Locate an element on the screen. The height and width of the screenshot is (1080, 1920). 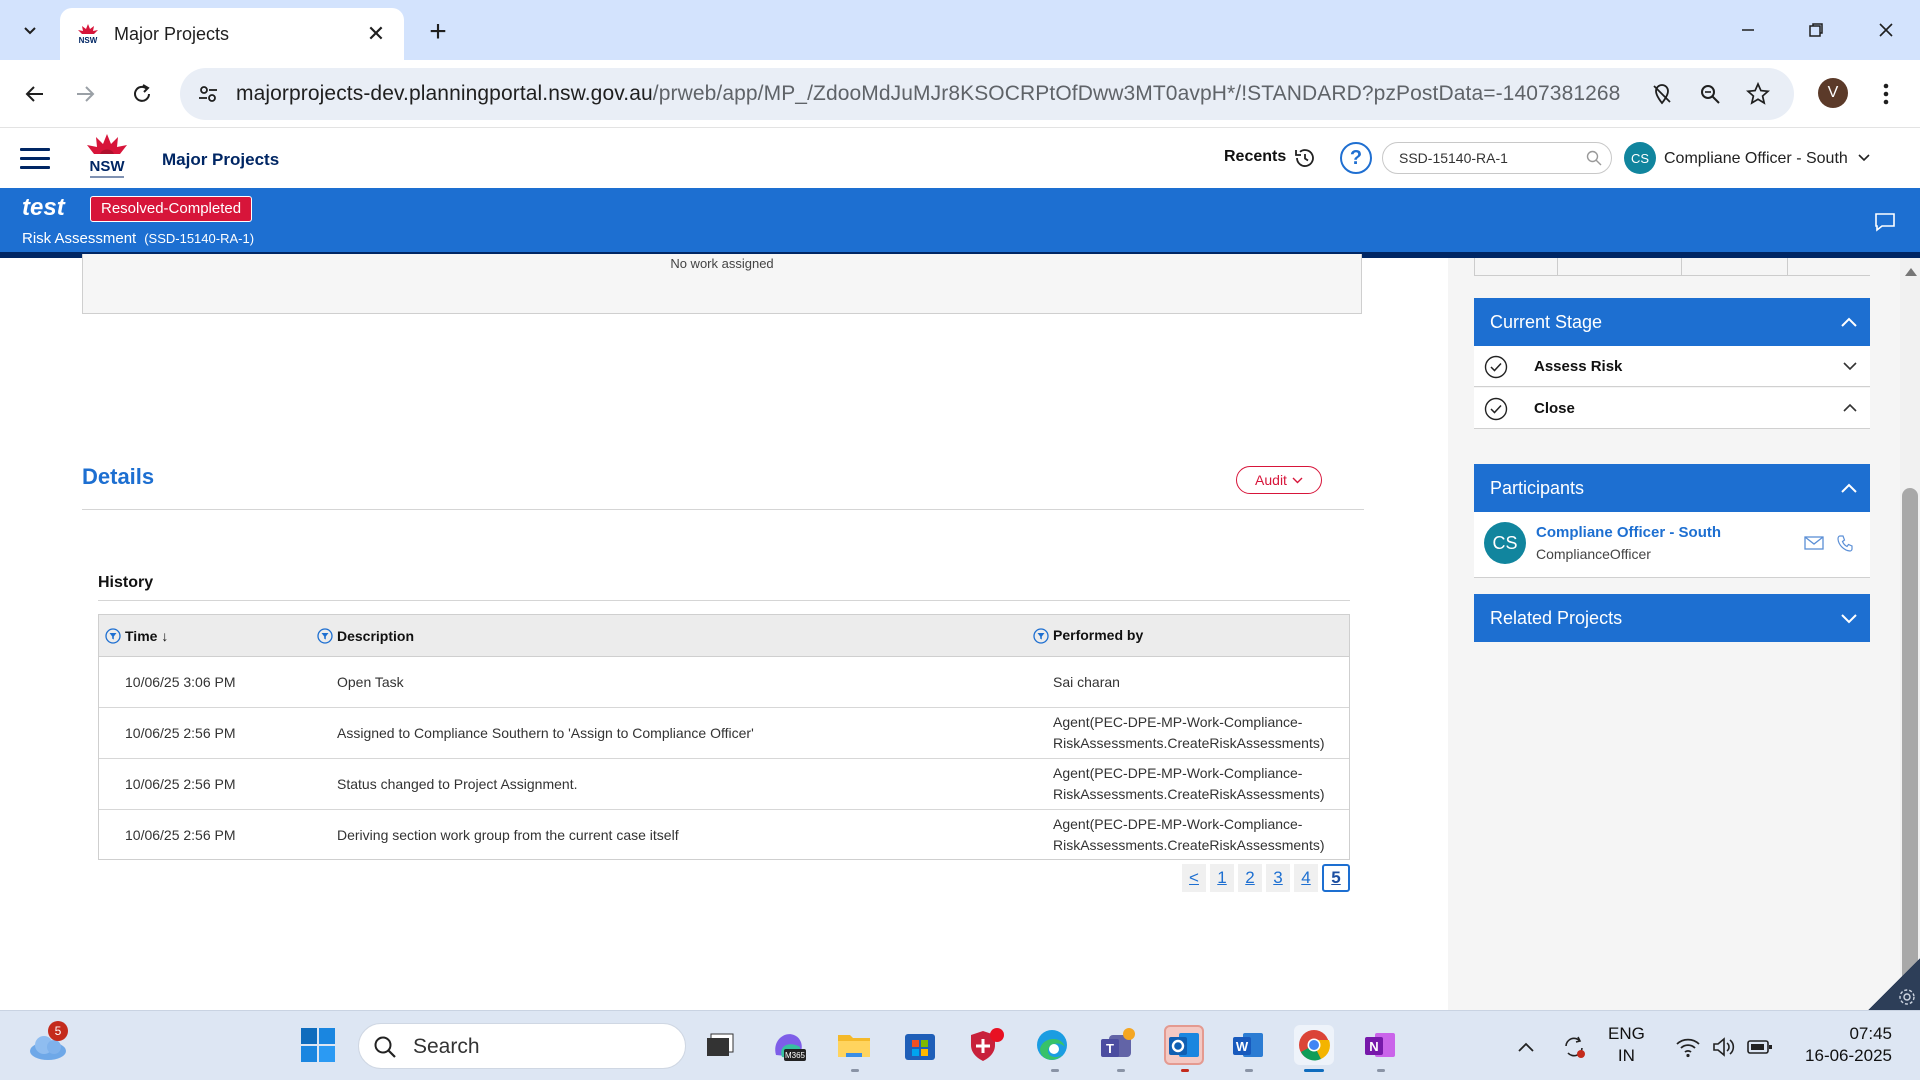
related-projects-header: Related Projects is located at coordinates (1672, 618).